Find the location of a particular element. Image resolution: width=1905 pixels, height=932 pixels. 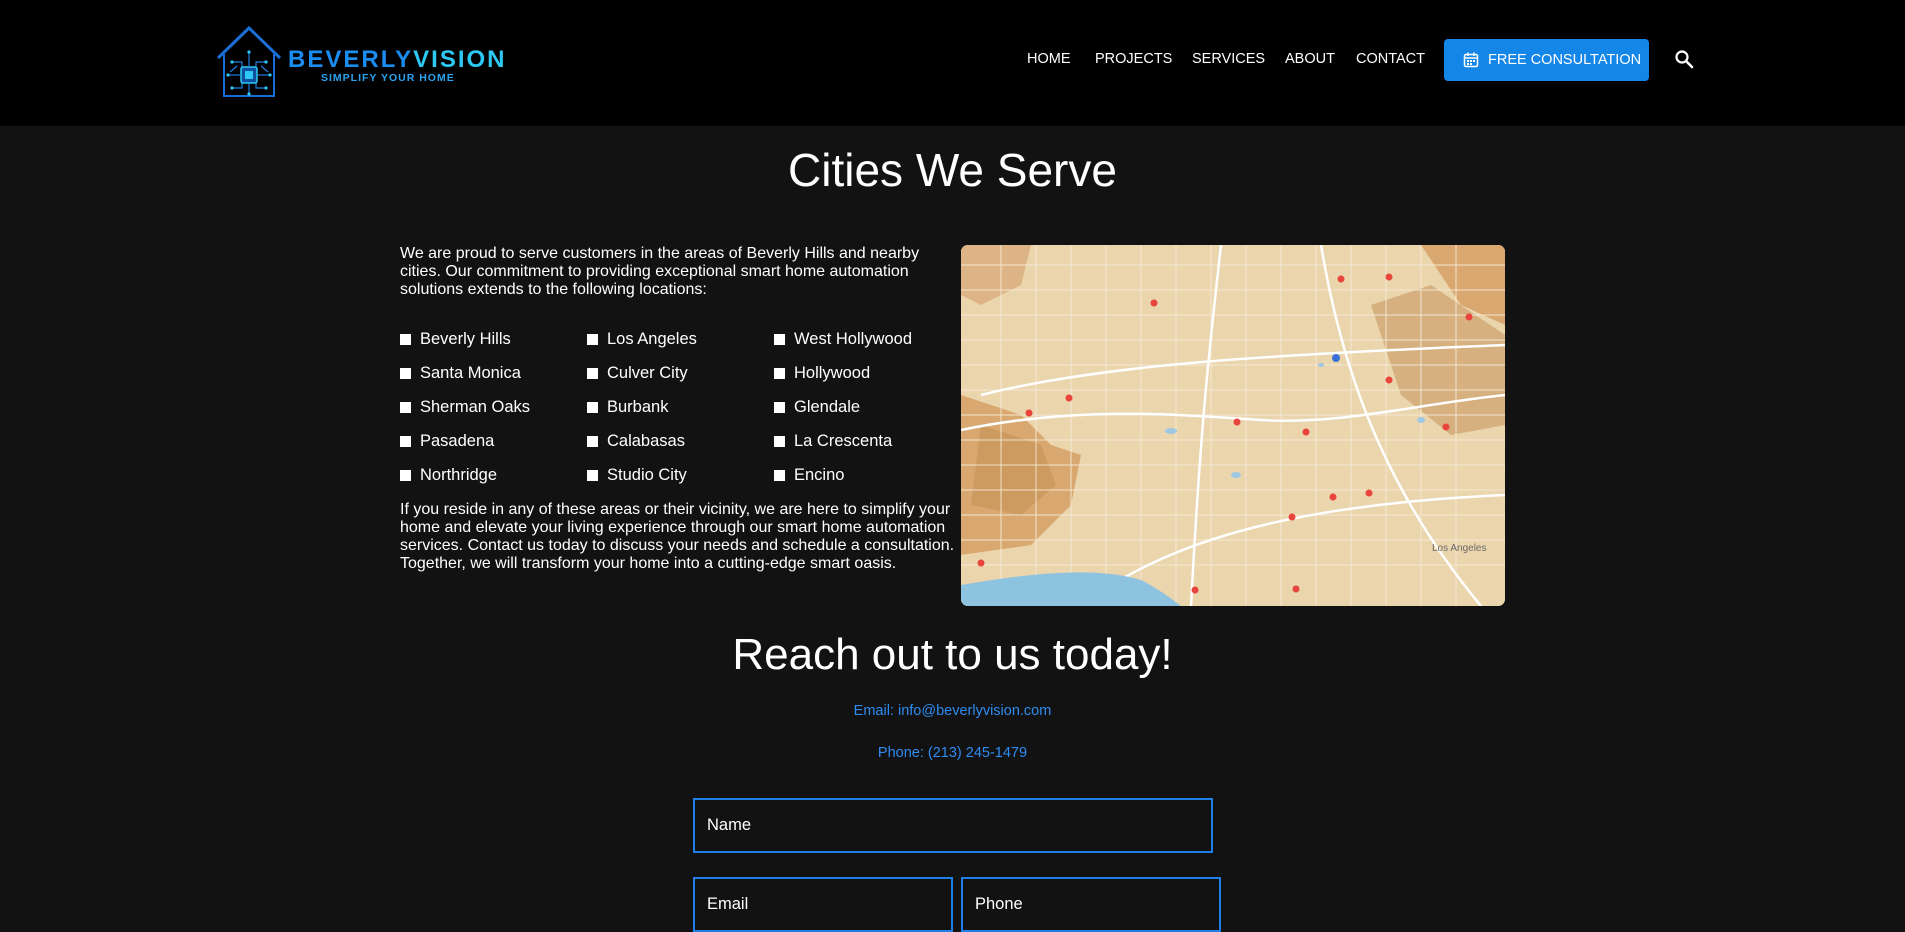

map-label-los-angeles: Los Angeles is located at coordinates (1459, 548).